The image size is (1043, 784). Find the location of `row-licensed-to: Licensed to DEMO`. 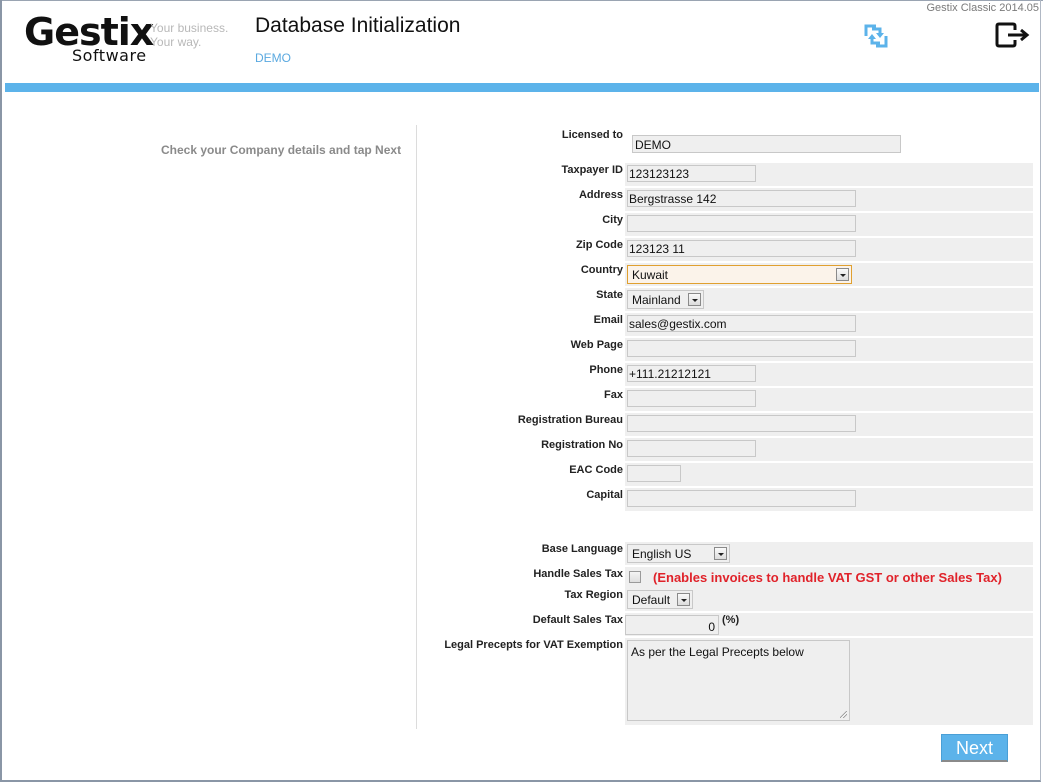

row-licensed-to: Licensed to DEMO is located at coordinates (724, 142).